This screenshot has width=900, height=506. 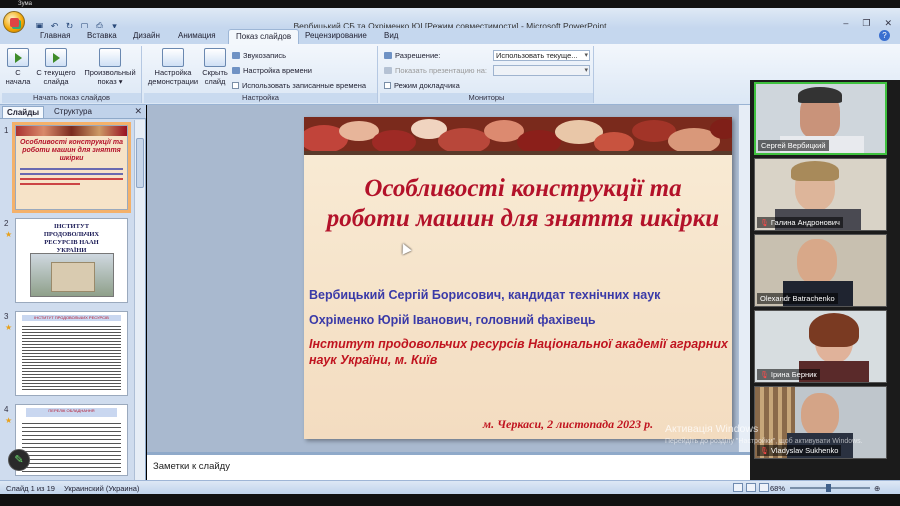 I want to click on participant-tile-3: Olexandr Batrachenko, so click(x=820, y=270).